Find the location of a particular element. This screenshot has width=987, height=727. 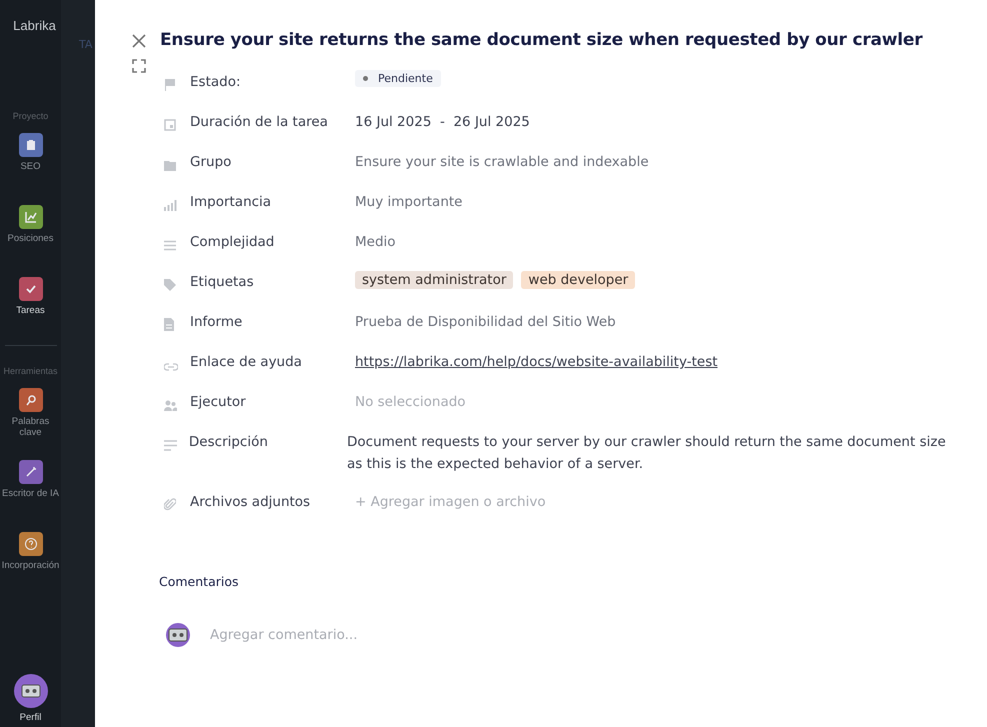

nav-label: Perfil is located at coordinates (31, 717).